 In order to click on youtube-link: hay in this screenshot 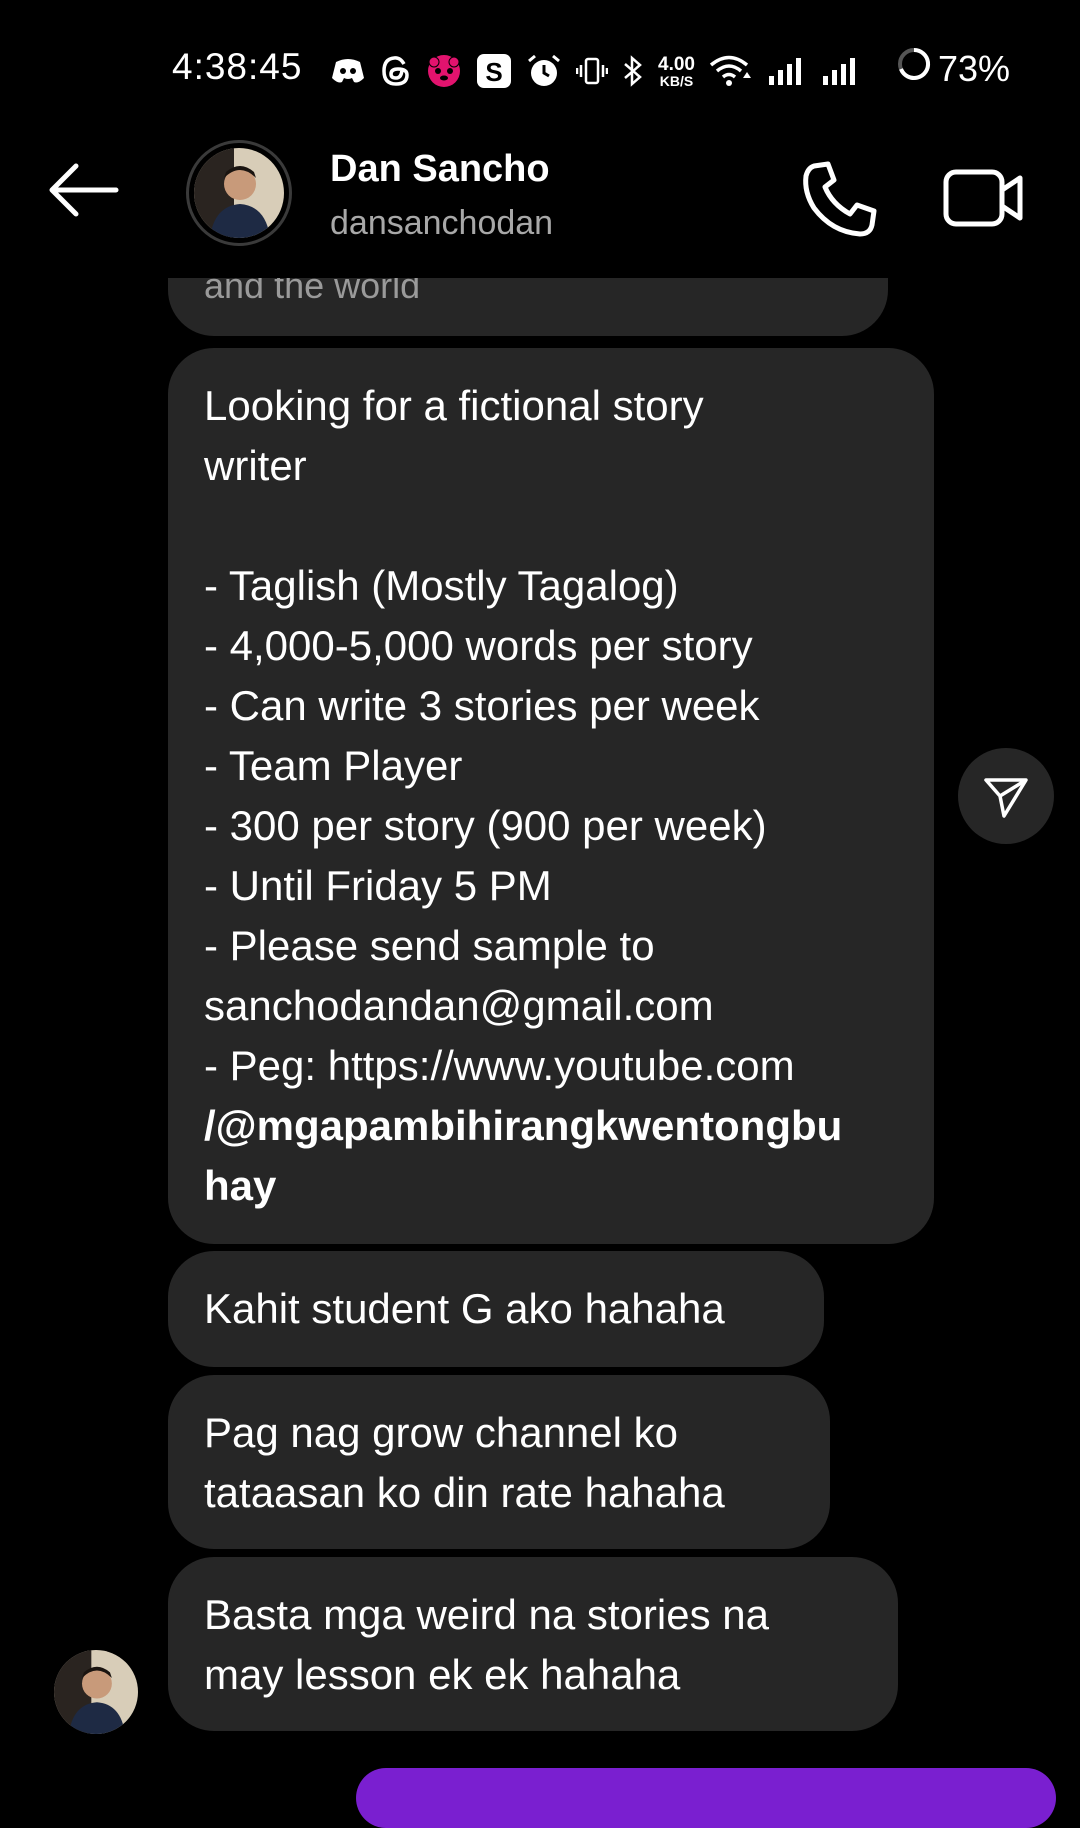, I will do `click(551, 1186)`.